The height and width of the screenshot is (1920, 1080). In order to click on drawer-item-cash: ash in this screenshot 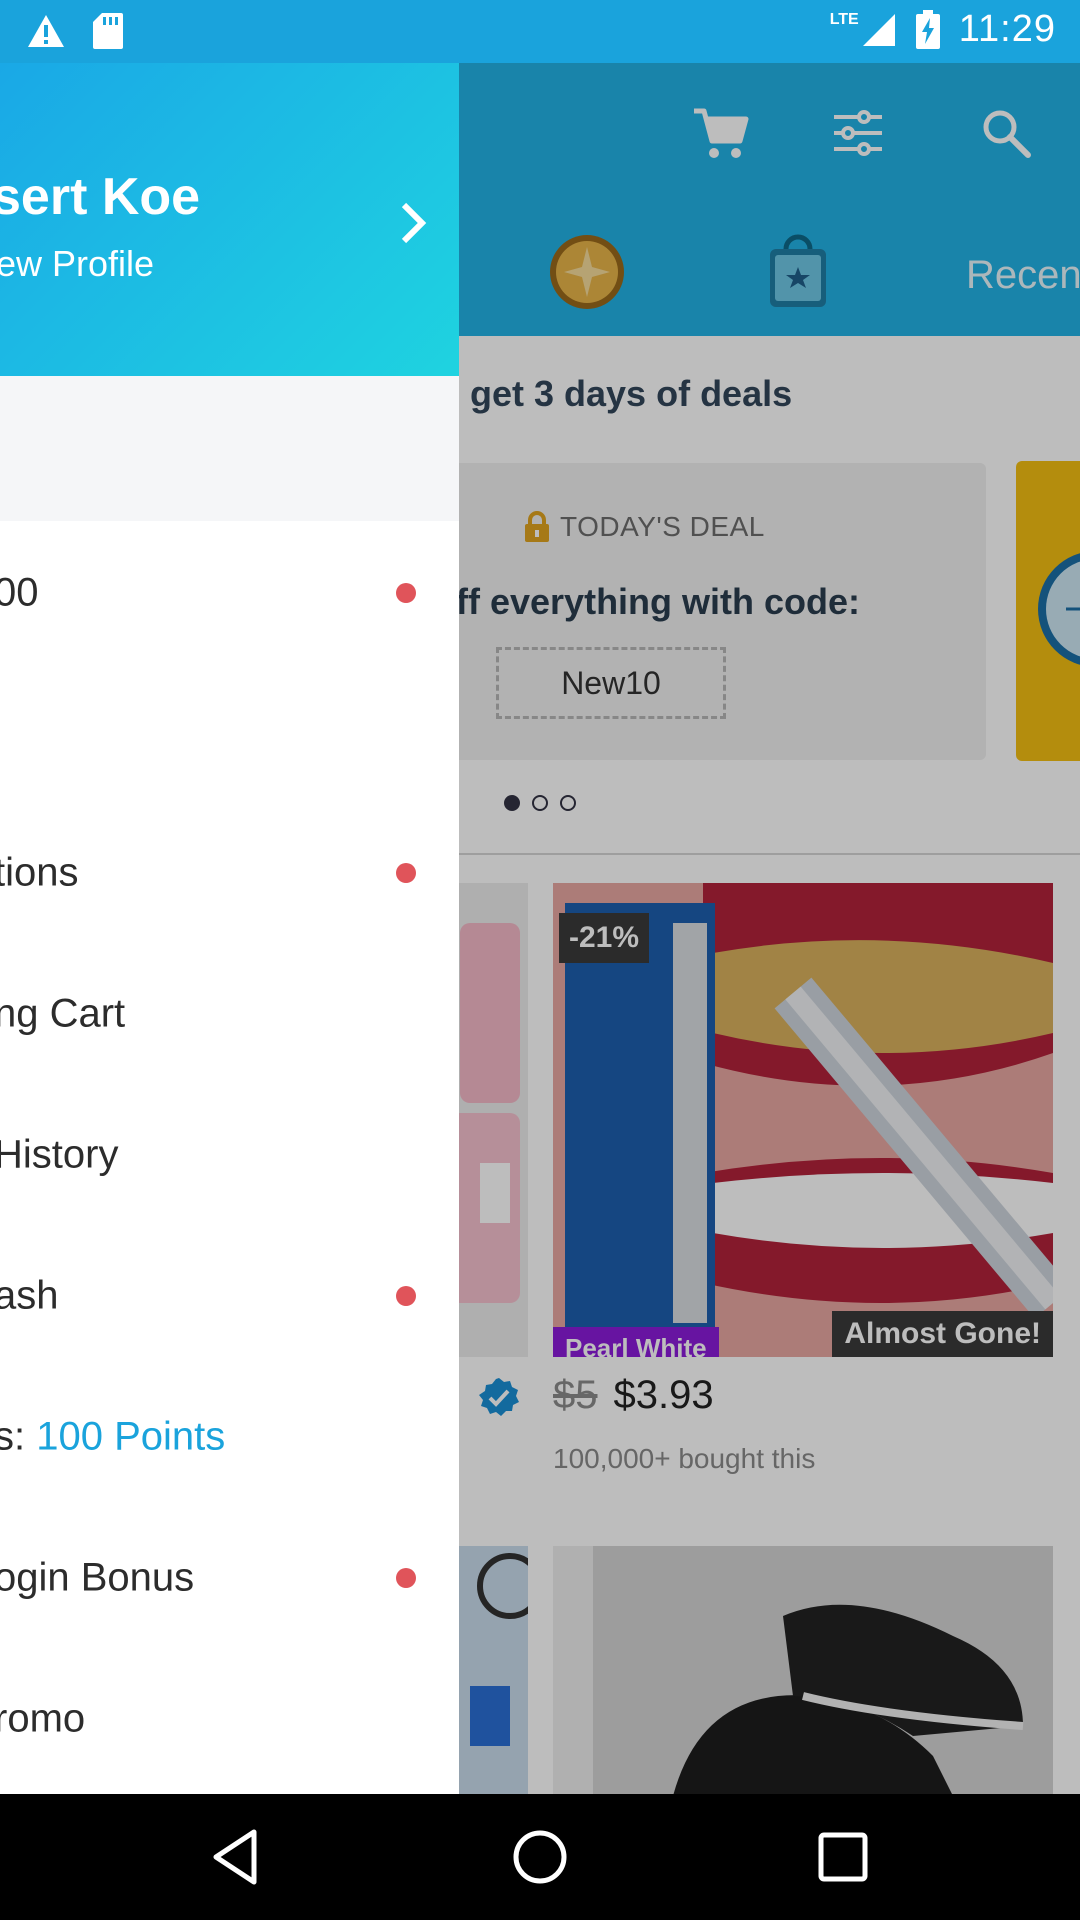, I will do `click(229, 1296)`.